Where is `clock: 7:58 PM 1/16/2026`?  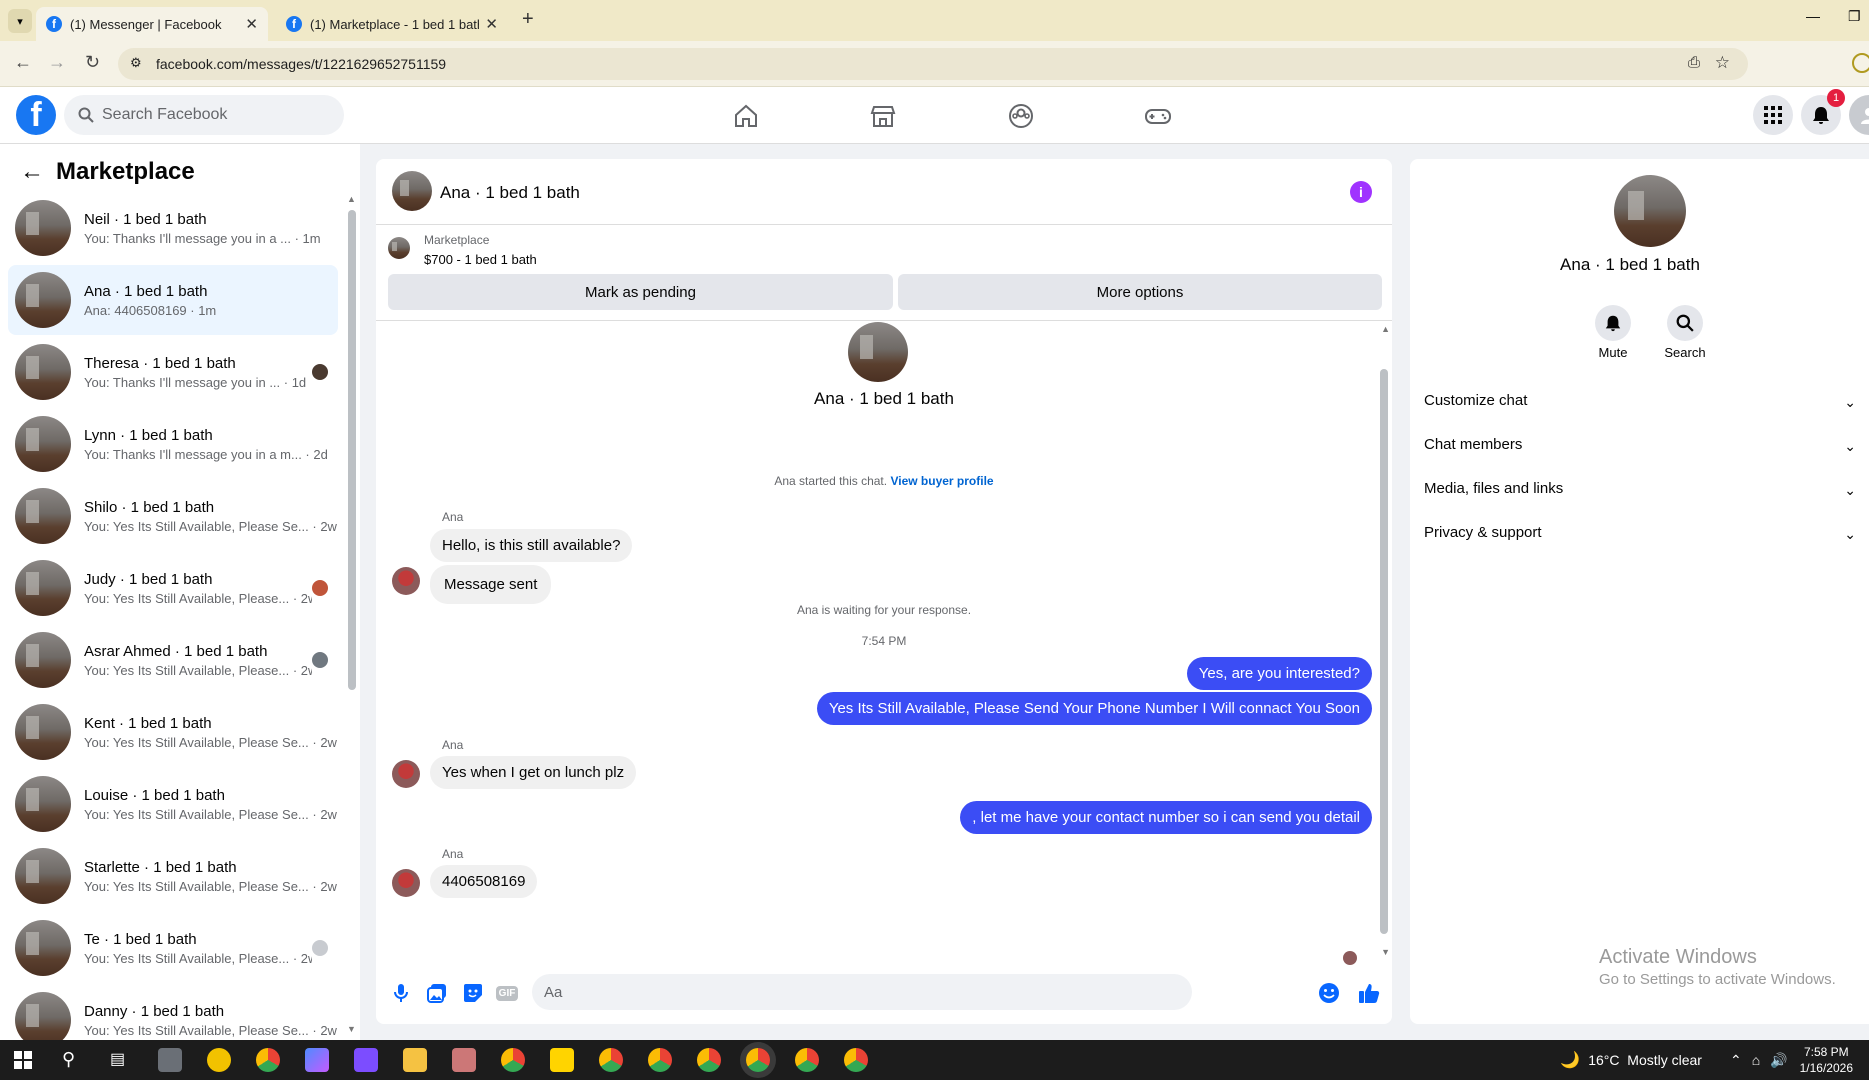
clock: 7:58 PM 1/16/2026 is located at coordinates (1826, 1060).